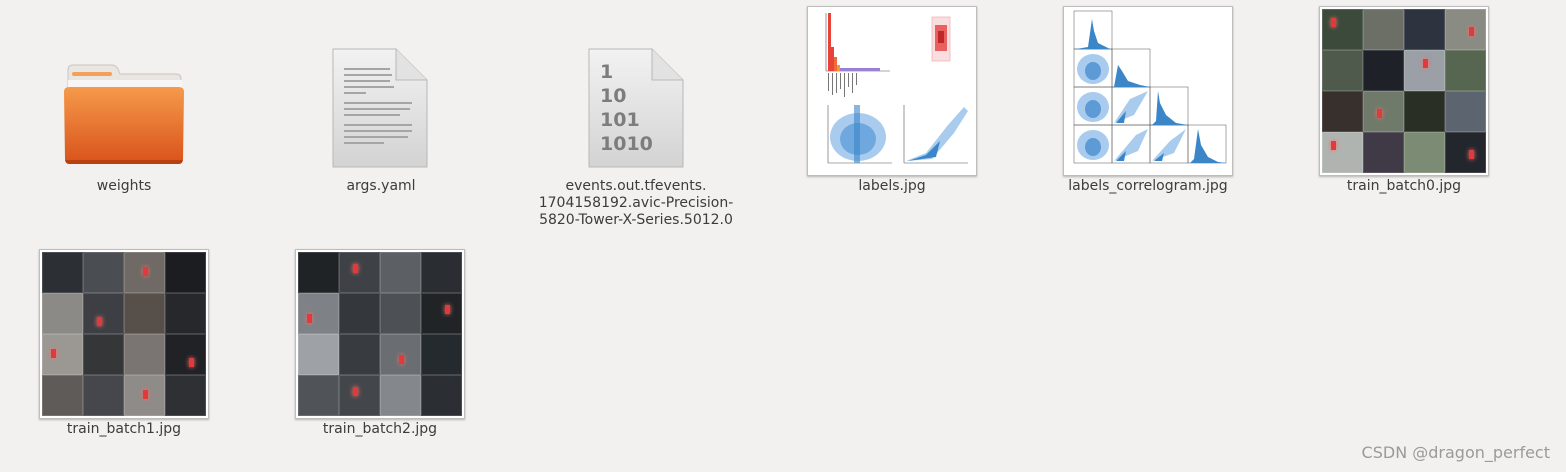 The height and width of the screenshot is (472, 1566). I want to click on text-file-icon, so click(380, 108).